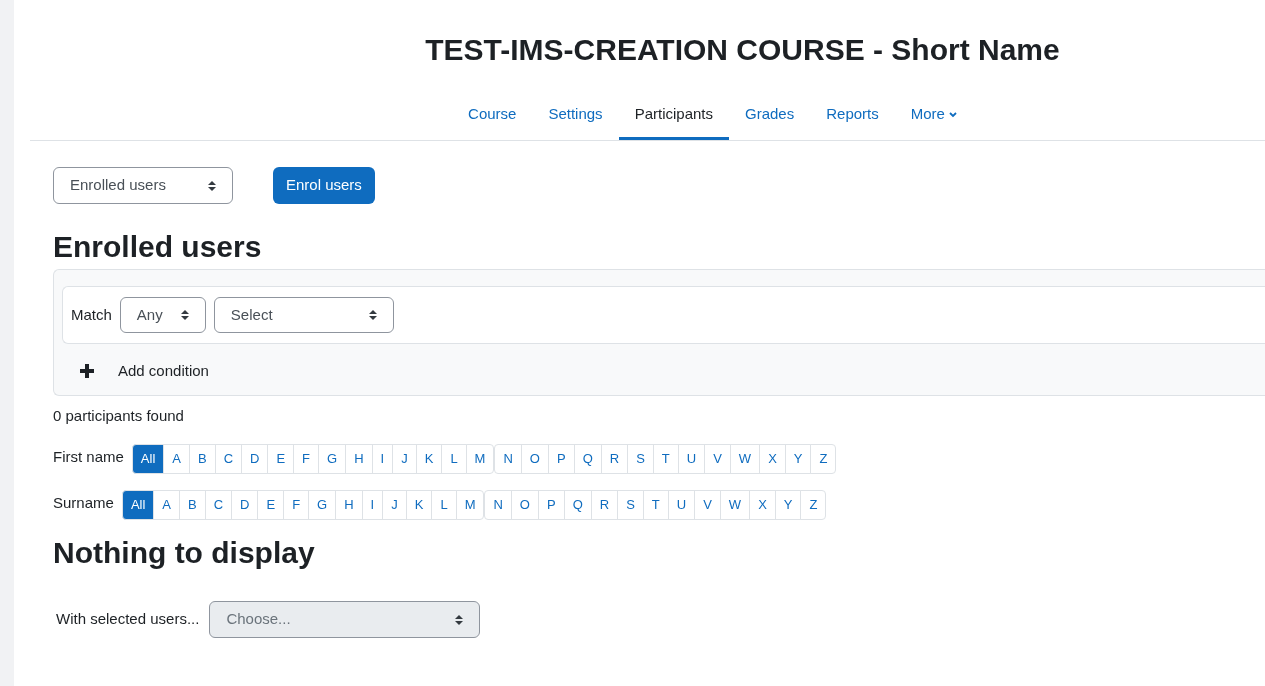  I want to click on empty-heading: Nothing to display, so click(184, 553).